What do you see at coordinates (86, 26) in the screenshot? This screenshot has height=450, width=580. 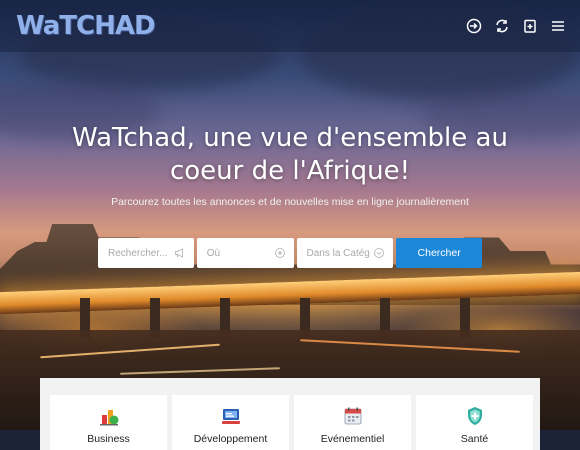 I see `site-logo: WaTCHAD` at bounding box center [86, 26].